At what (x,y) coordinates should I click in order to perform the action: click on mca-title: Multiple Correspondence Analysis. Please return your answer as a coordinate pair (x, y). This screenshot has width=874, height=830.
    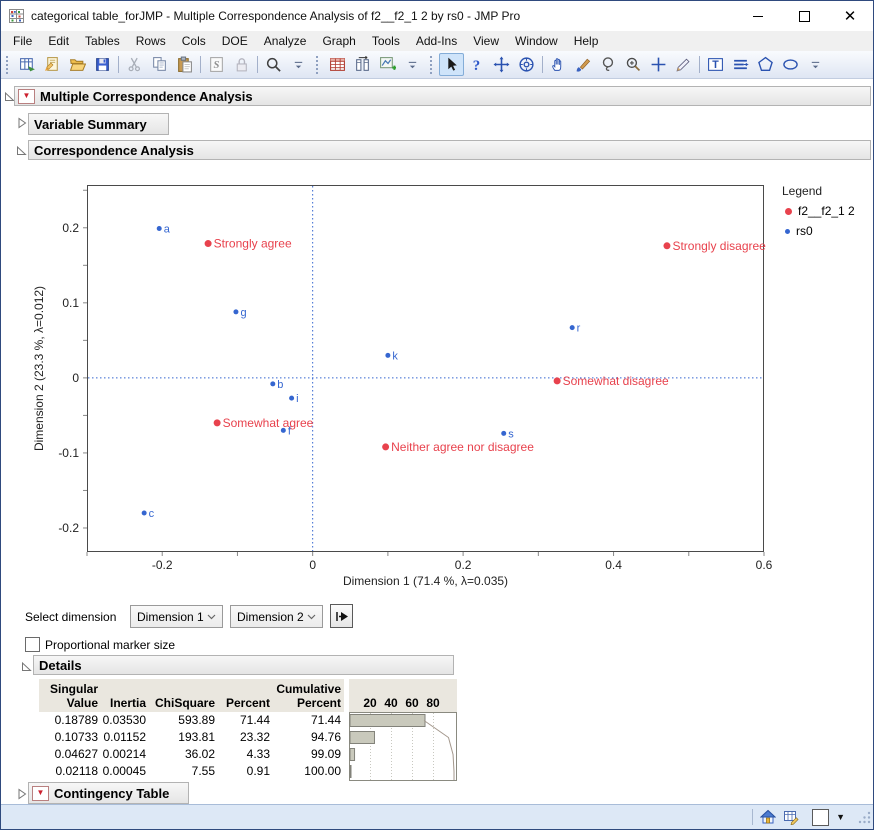
    Looking at the image, I should click on (146, 96).